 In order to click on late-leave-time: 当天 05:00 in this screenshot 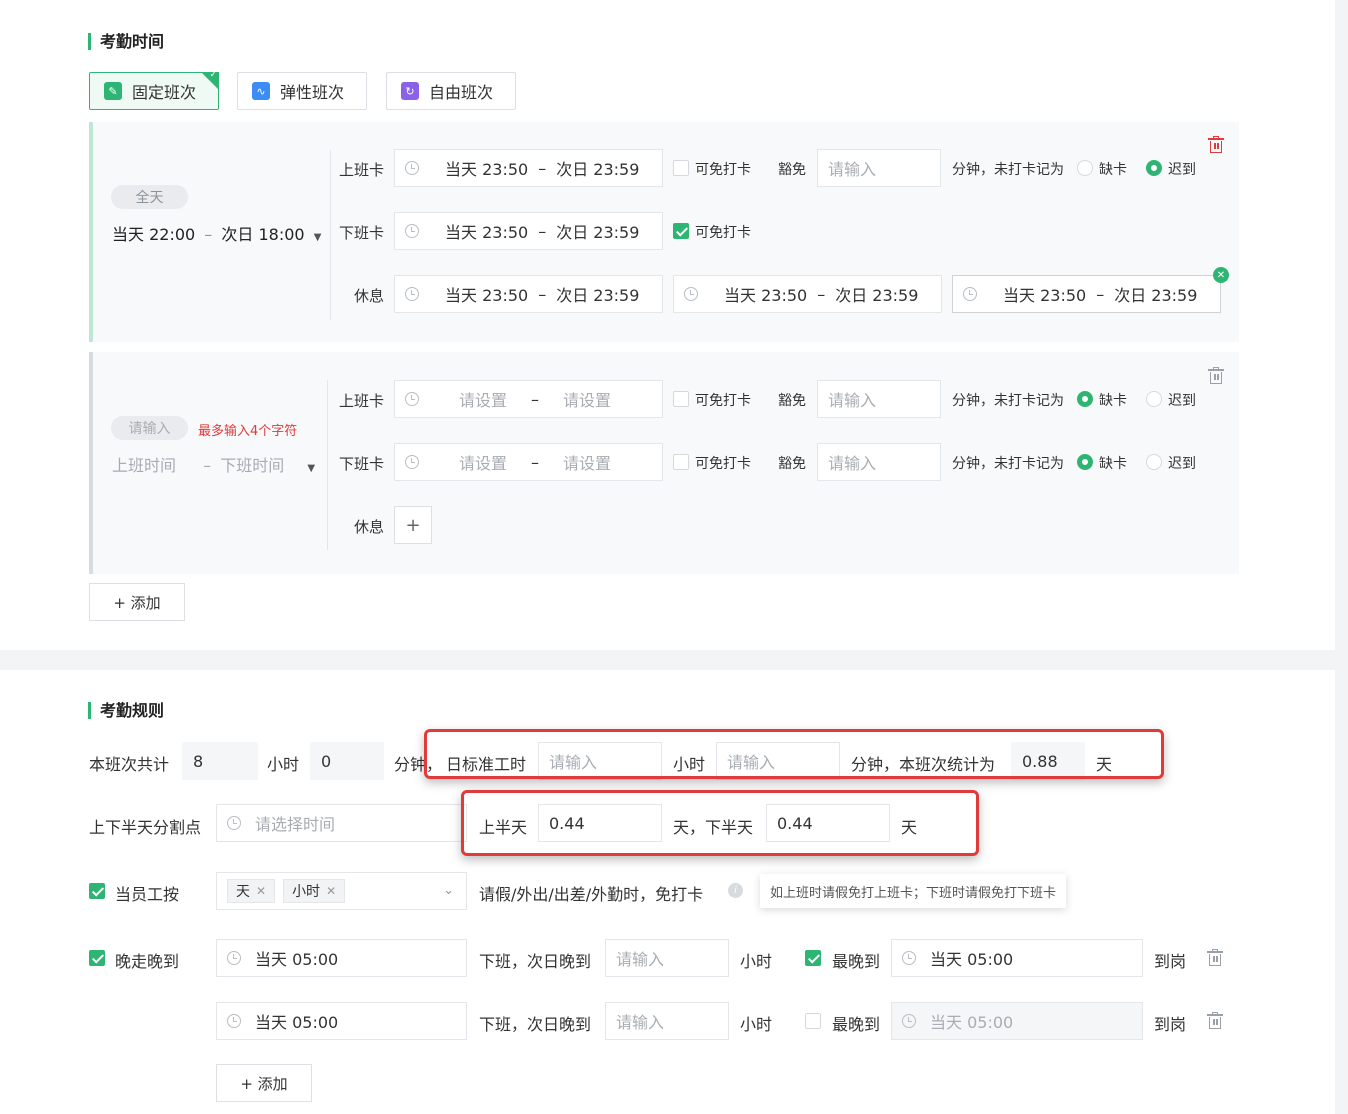, I will do `click(341, 958)`.